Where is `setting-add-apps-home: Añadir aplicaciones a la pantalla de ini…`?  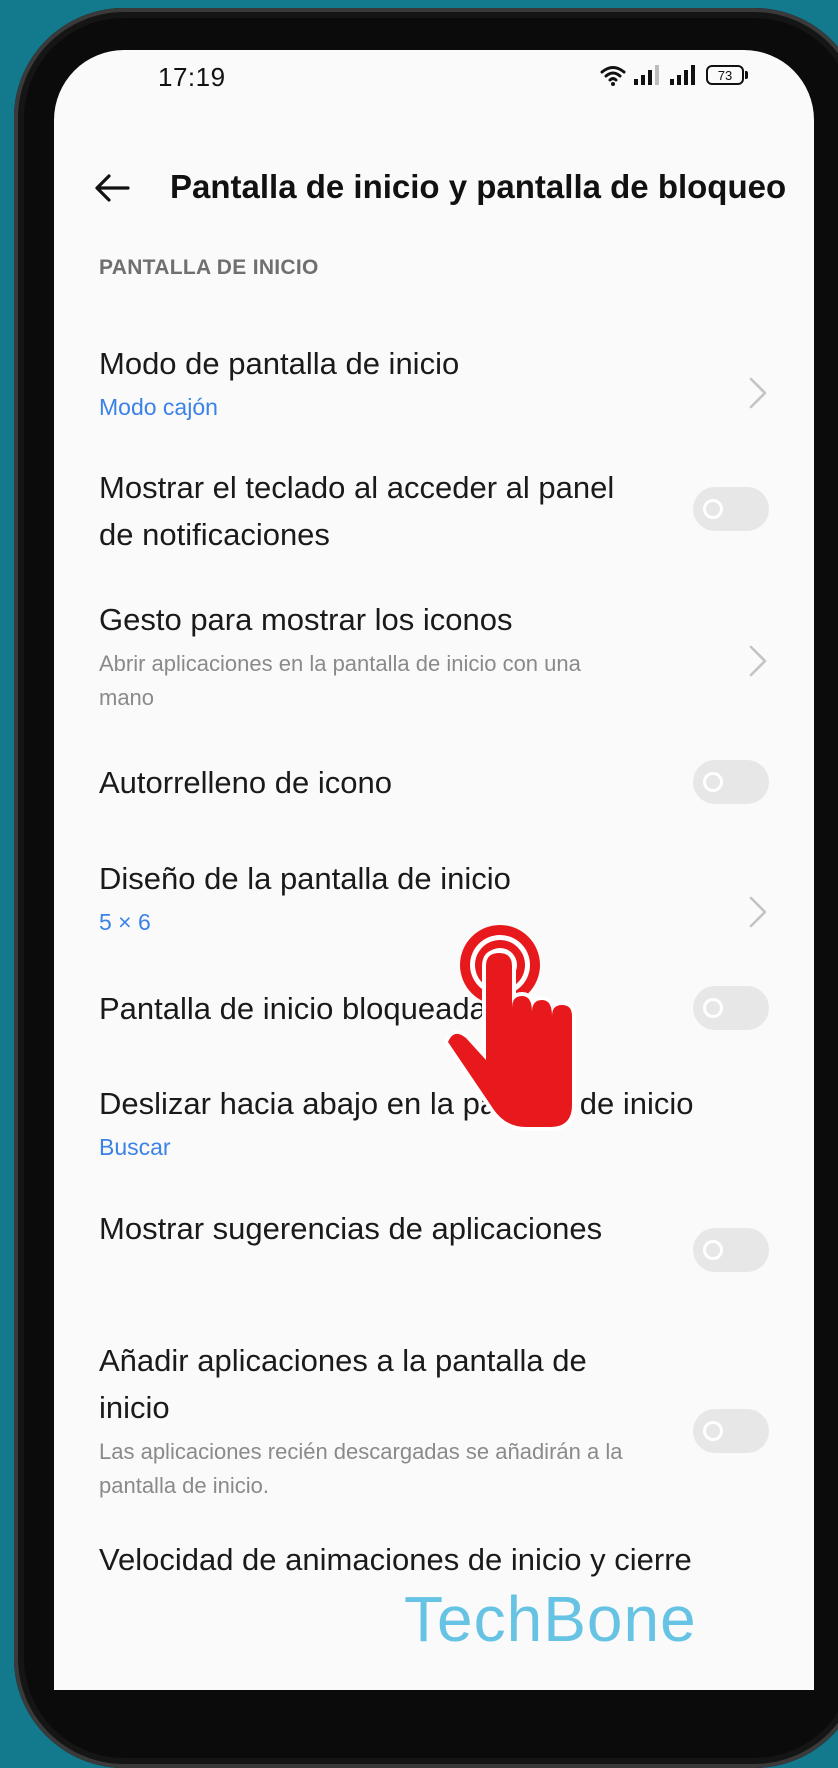 setting-add-apps-home: Añadir aplicaciones a la pantalla de ini… is located at coordinates (434, 1420).